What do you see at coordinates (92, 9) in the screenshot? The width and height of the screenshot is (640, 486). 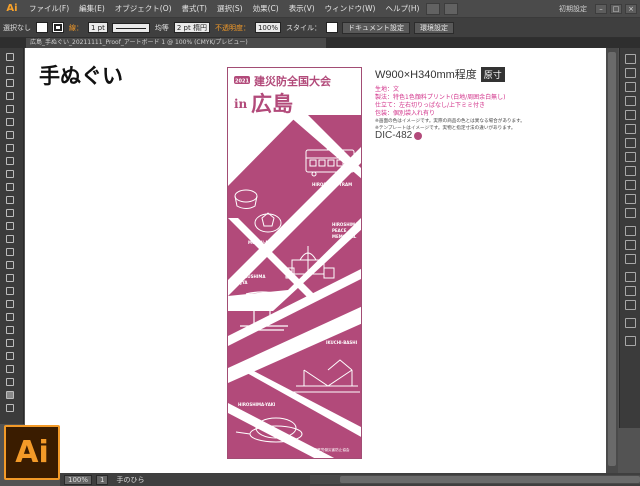 I see `menu-edit: 編集(E)` at bounding box center [92, 9].